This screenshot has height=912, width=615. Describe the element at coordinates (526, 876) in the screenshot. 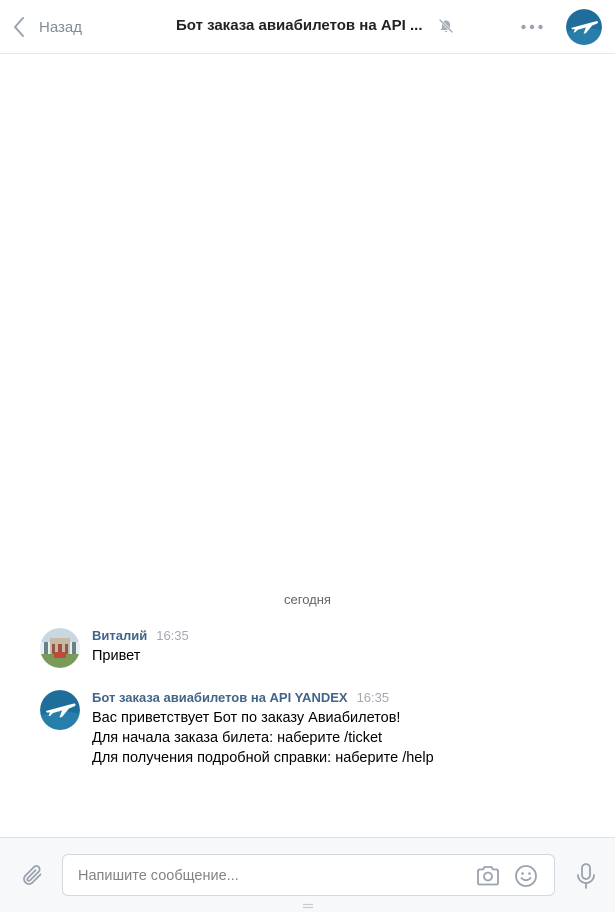

I see `smile-icon` at that location.